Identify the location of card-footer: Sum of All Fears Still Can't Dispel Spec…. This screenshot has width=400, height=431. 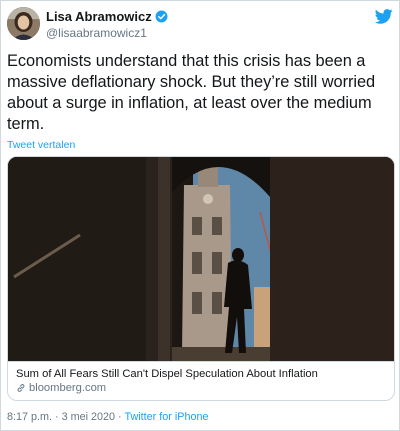
(201, 380).